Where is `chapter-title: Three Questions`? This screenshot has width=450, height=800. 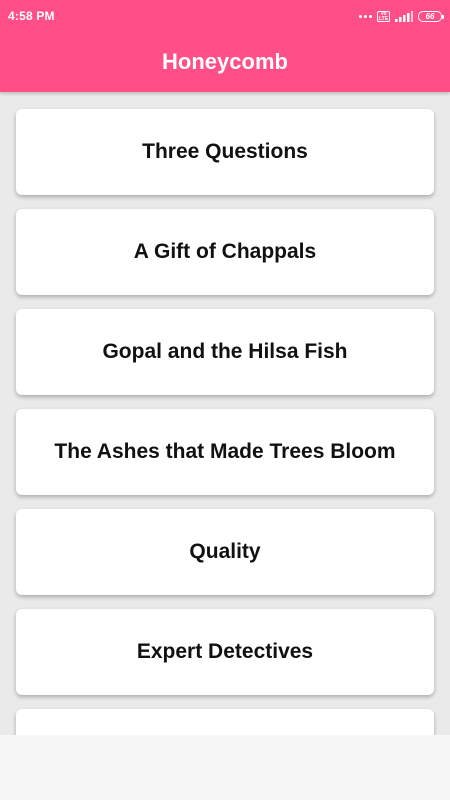 chapter-title: Three Questions is located at coordinates (225, 151).